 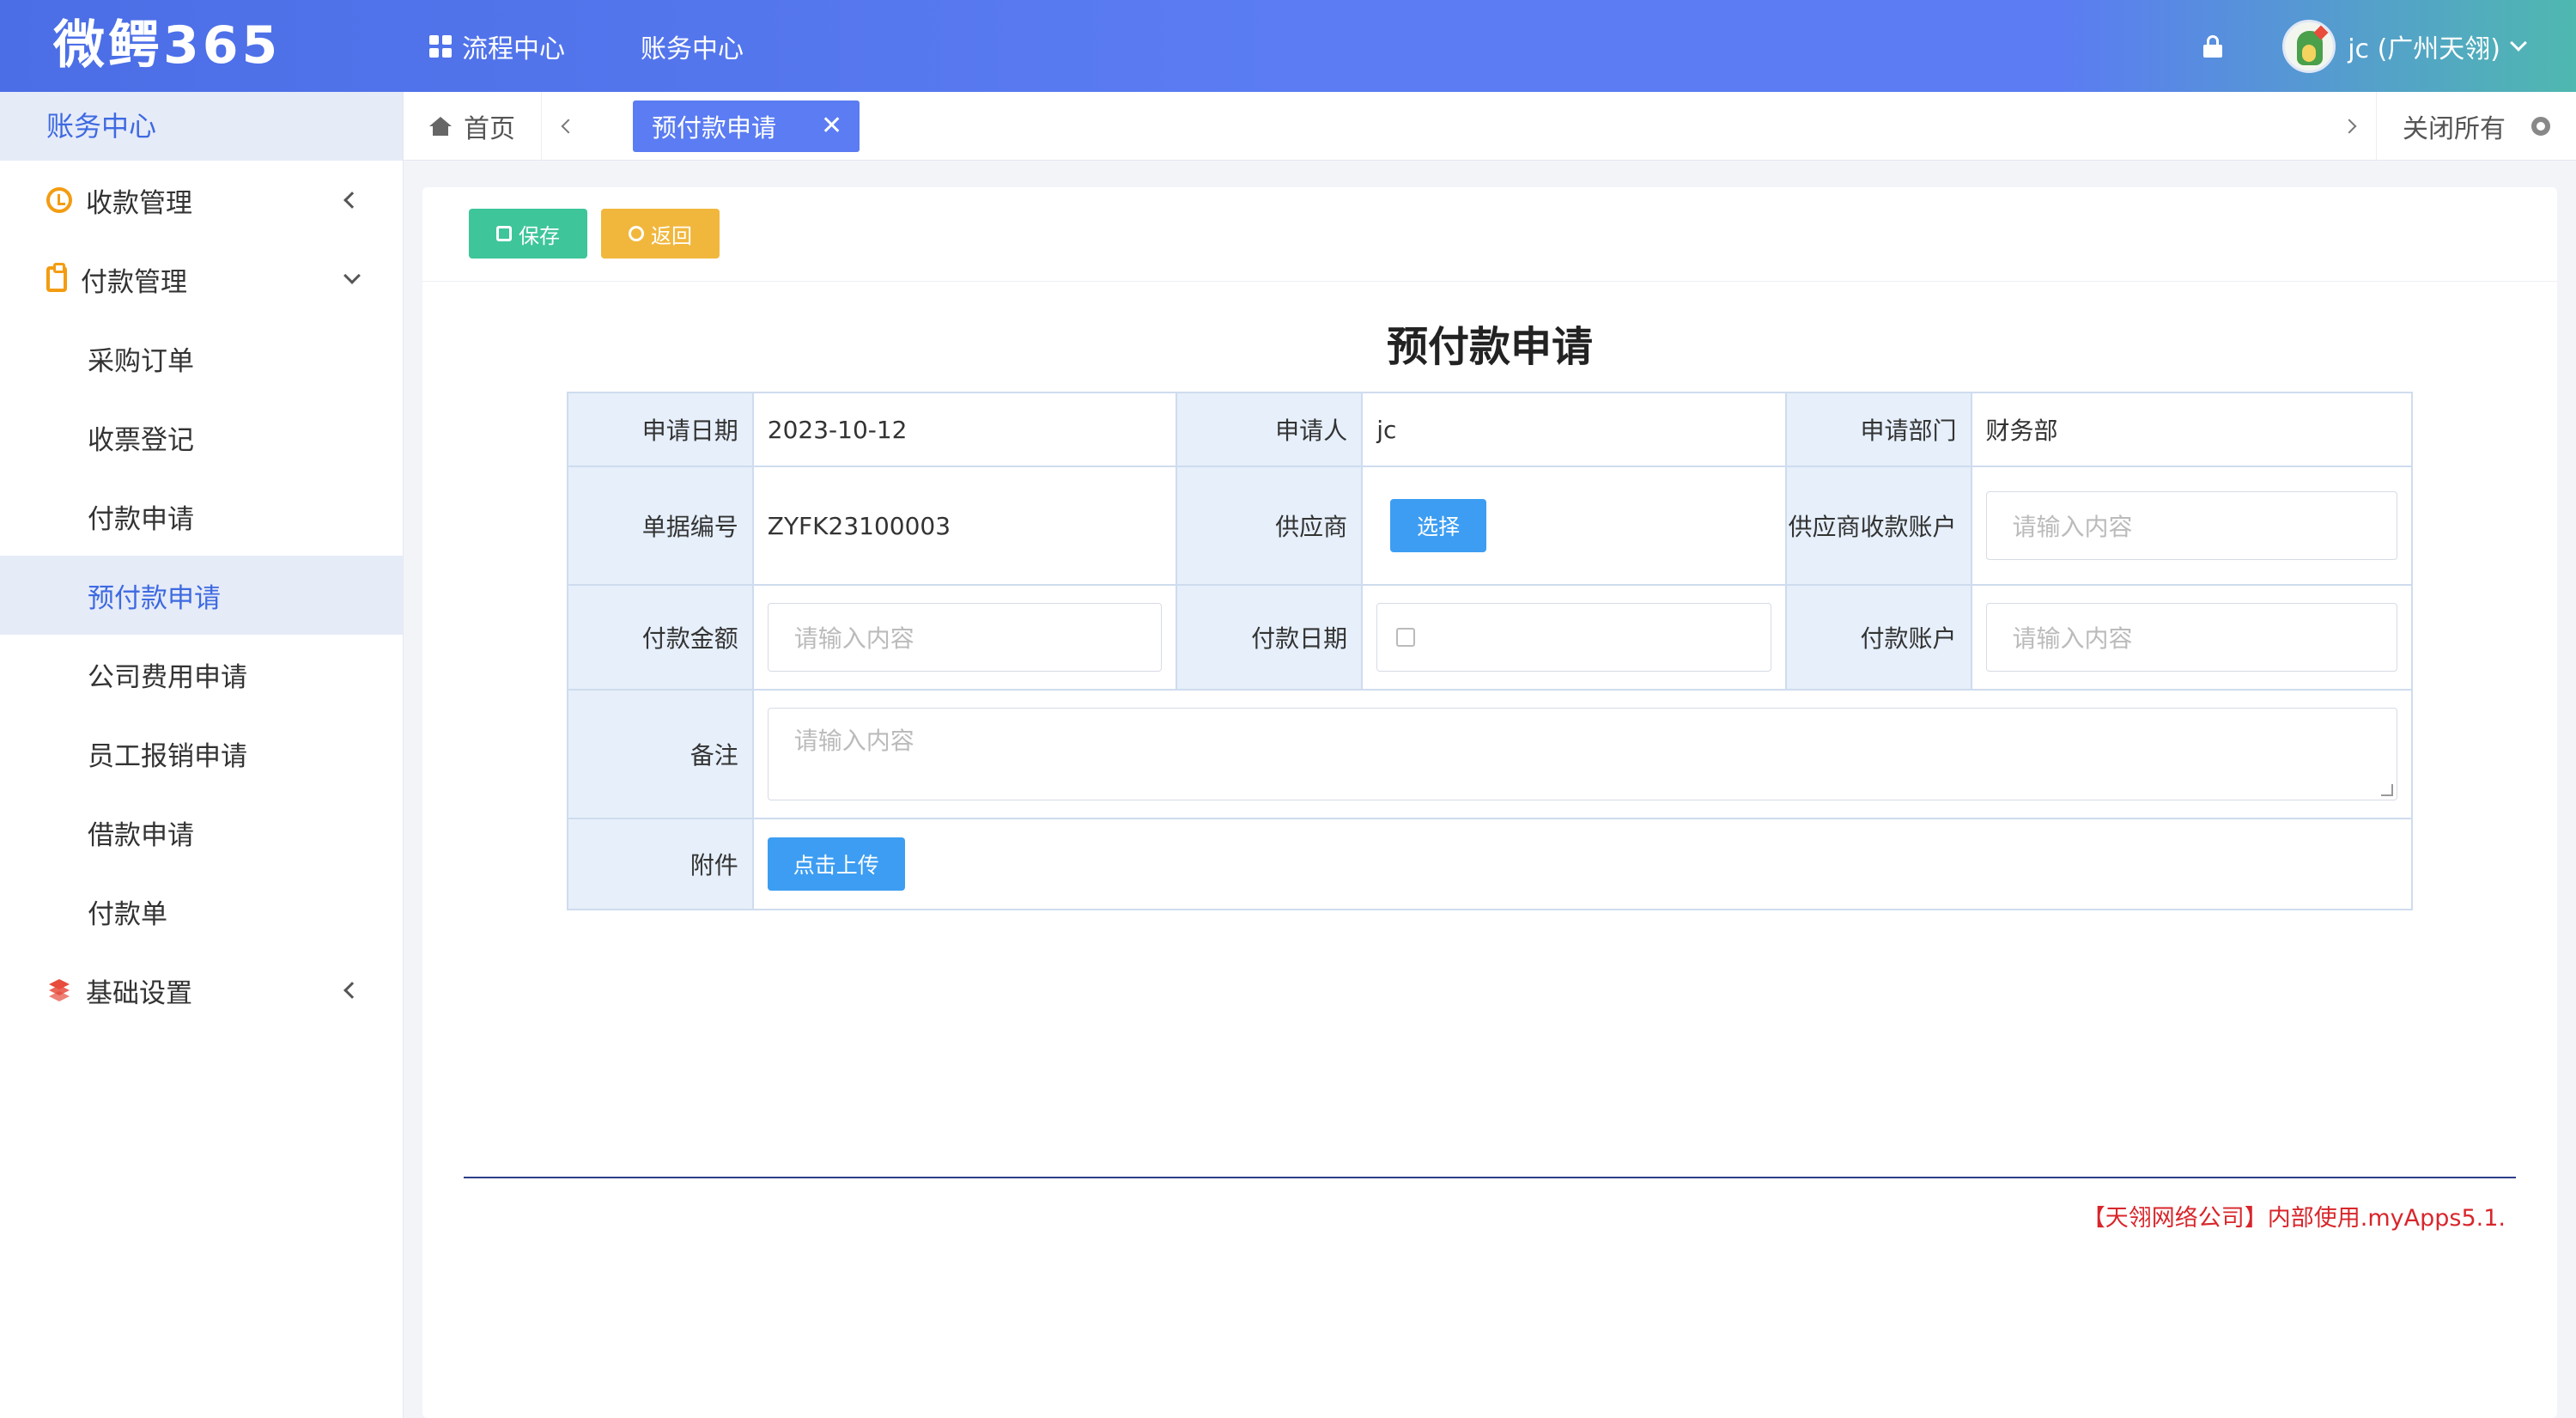 I want to click on sidebar-item-label: 付款单, so click(x=128, y=914).